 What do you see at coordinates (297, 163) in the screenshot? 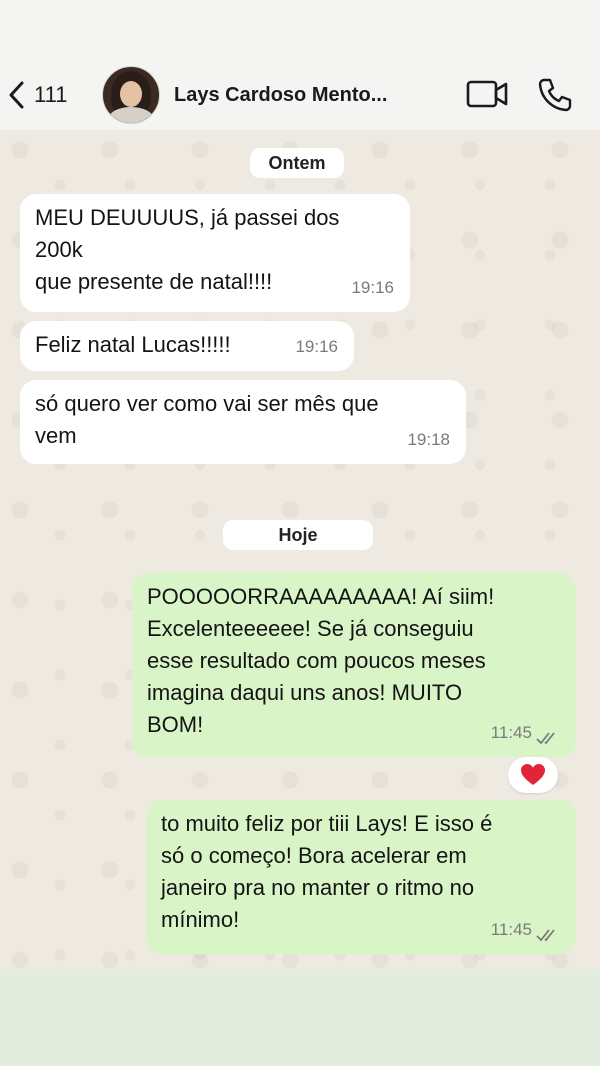
I see `date-divider-yesterday: Ontem` at bounding box center [297, 163].